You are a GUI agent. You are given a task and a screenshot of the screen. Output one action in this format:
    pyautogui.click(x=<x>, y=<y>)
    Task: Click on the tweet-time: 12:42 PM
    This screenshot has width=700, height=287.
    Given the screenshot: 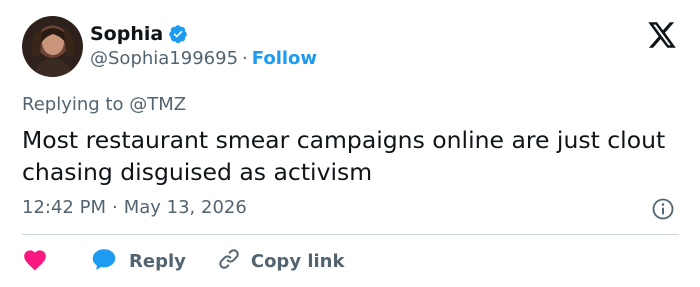 What is the action you would take?
    pyautogui.click(x=64, y=207)
    